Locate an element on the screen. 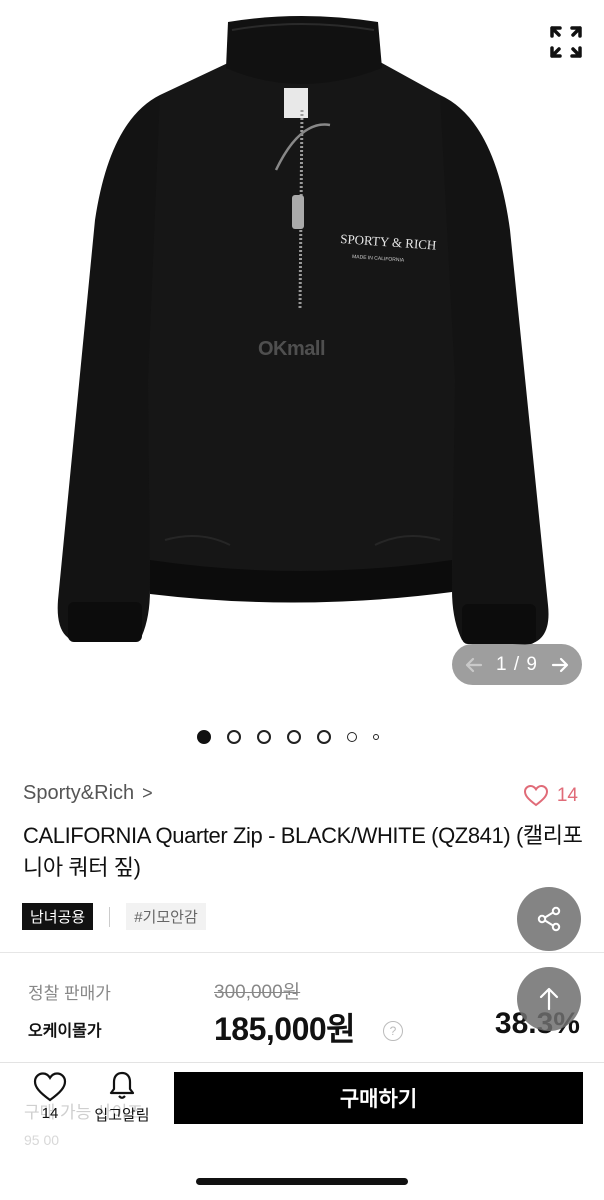  image-pager: 1 / 9 is located at coordinates (517, 664).